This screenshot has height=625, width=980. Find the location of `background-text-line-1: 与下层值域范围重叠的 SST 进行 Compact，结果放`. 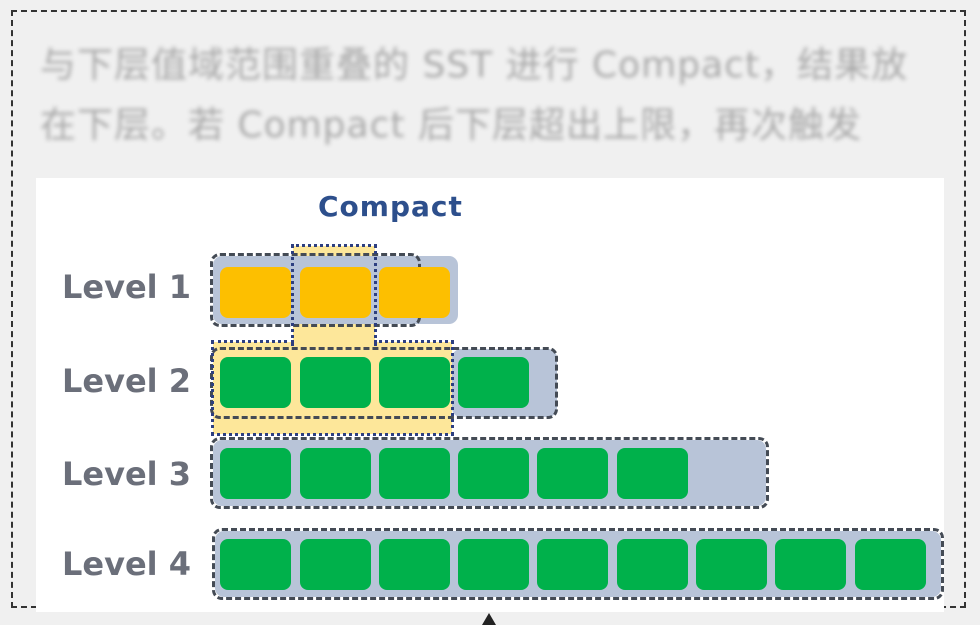

background-text-line-1: 与下层值域范围重叠的 SST 进行 Compact，结果放 is located at coordinates (474, 65).